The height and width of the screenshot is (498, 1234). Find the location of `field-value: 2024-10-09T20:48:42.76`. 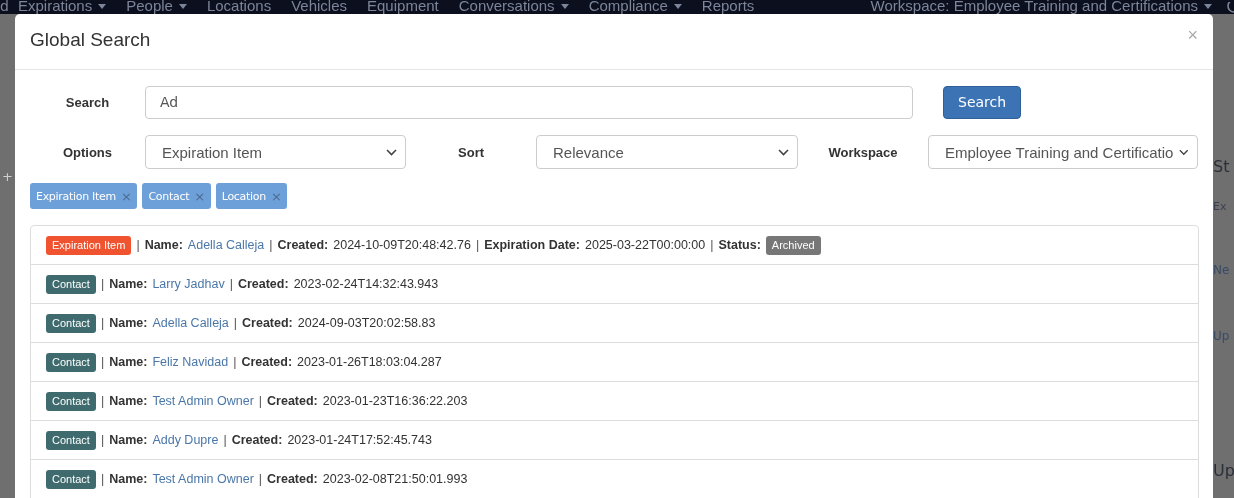

field-value: 2024-10-09T20:48:42.76 is located at coordinates (402, 245).